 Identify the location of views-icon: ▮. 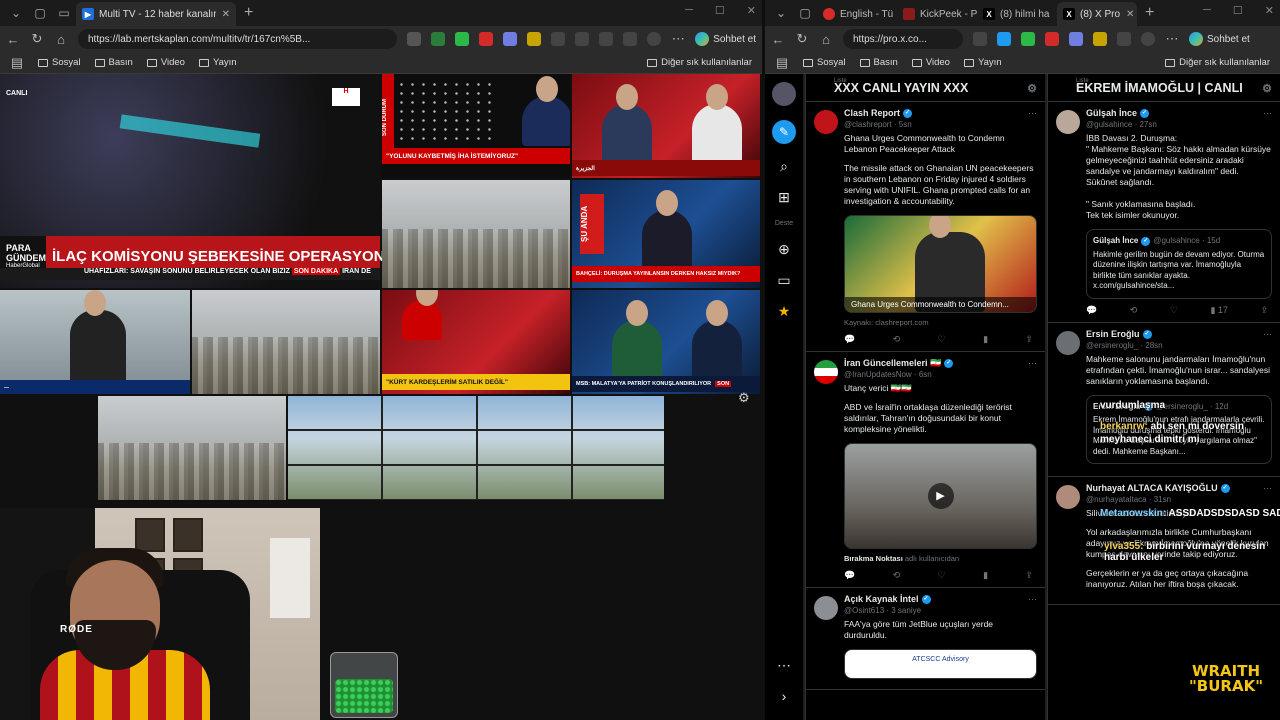
(985, 575).